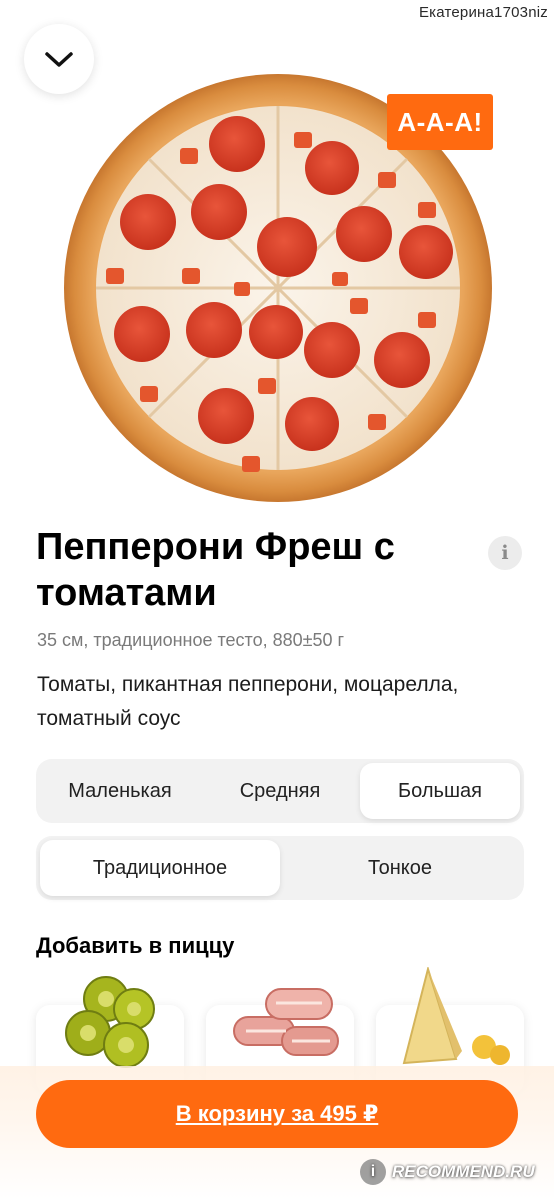  What do you see at coordinates (135, 945) in the screenshot?
I see `toppings-section-title: Добавить в пиццу` at bounding box center [135, 945].